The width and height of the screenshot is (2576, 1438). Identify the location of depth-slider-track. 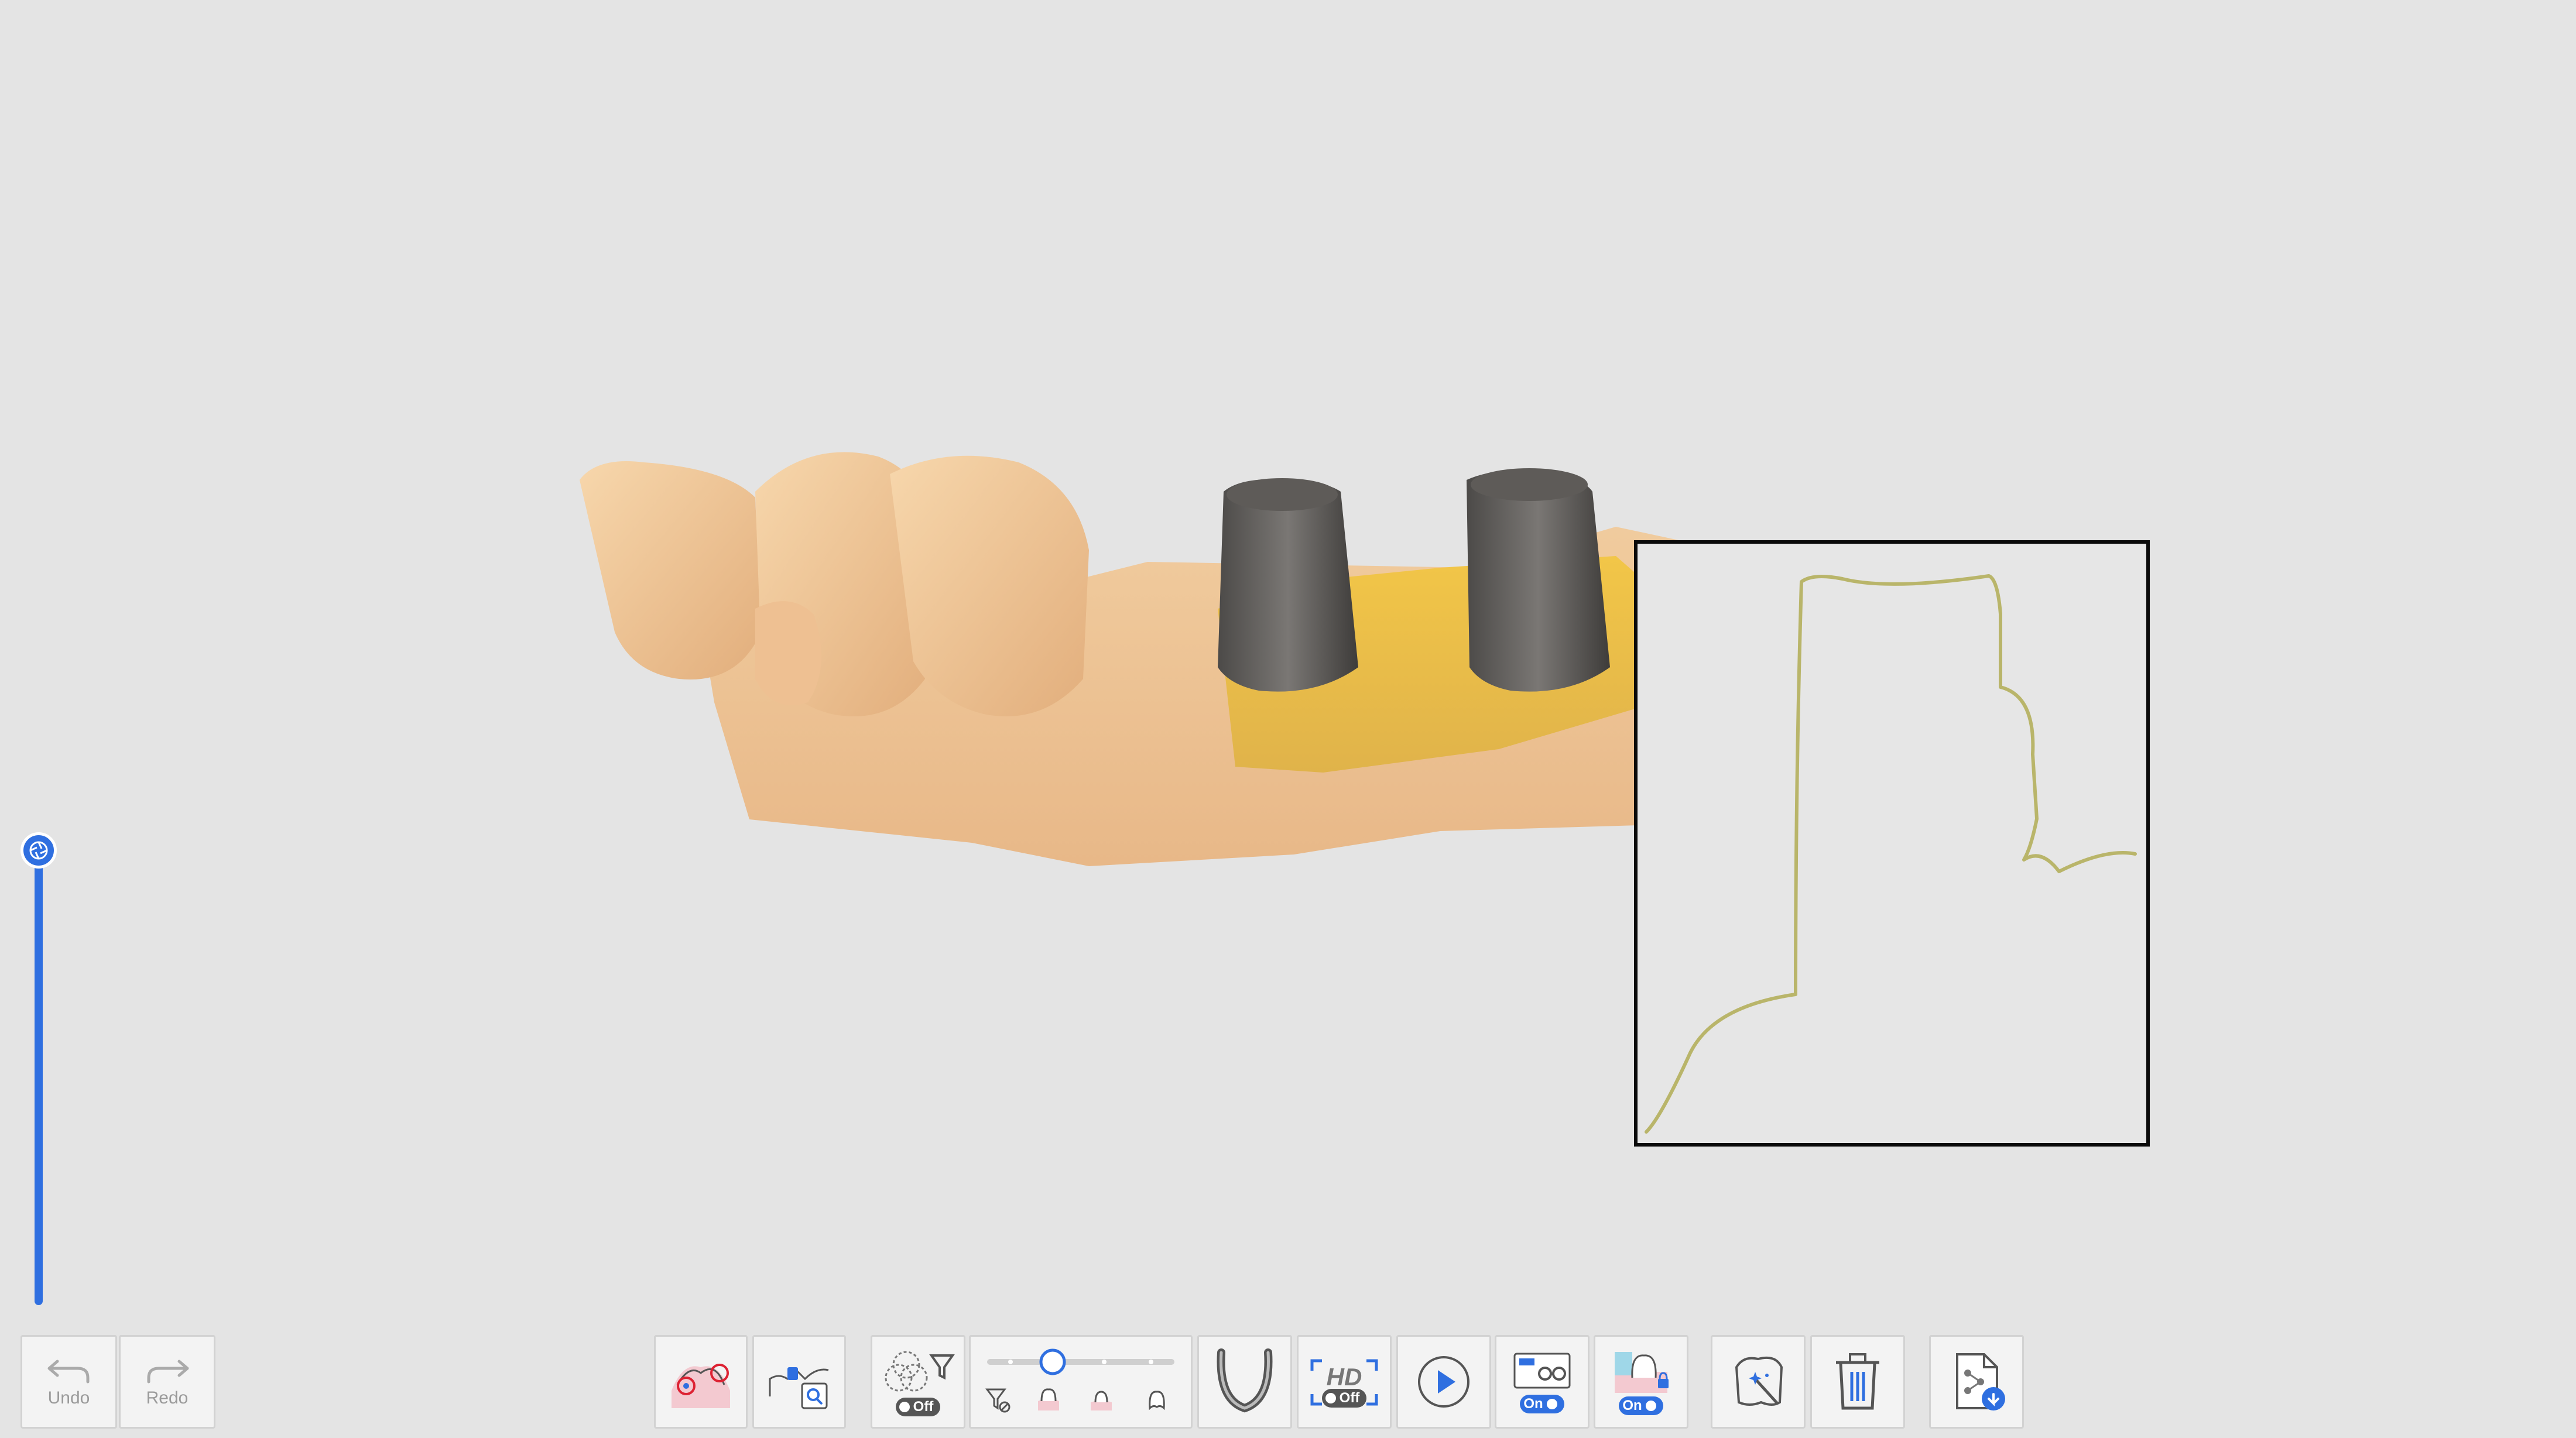
(39, 1080).